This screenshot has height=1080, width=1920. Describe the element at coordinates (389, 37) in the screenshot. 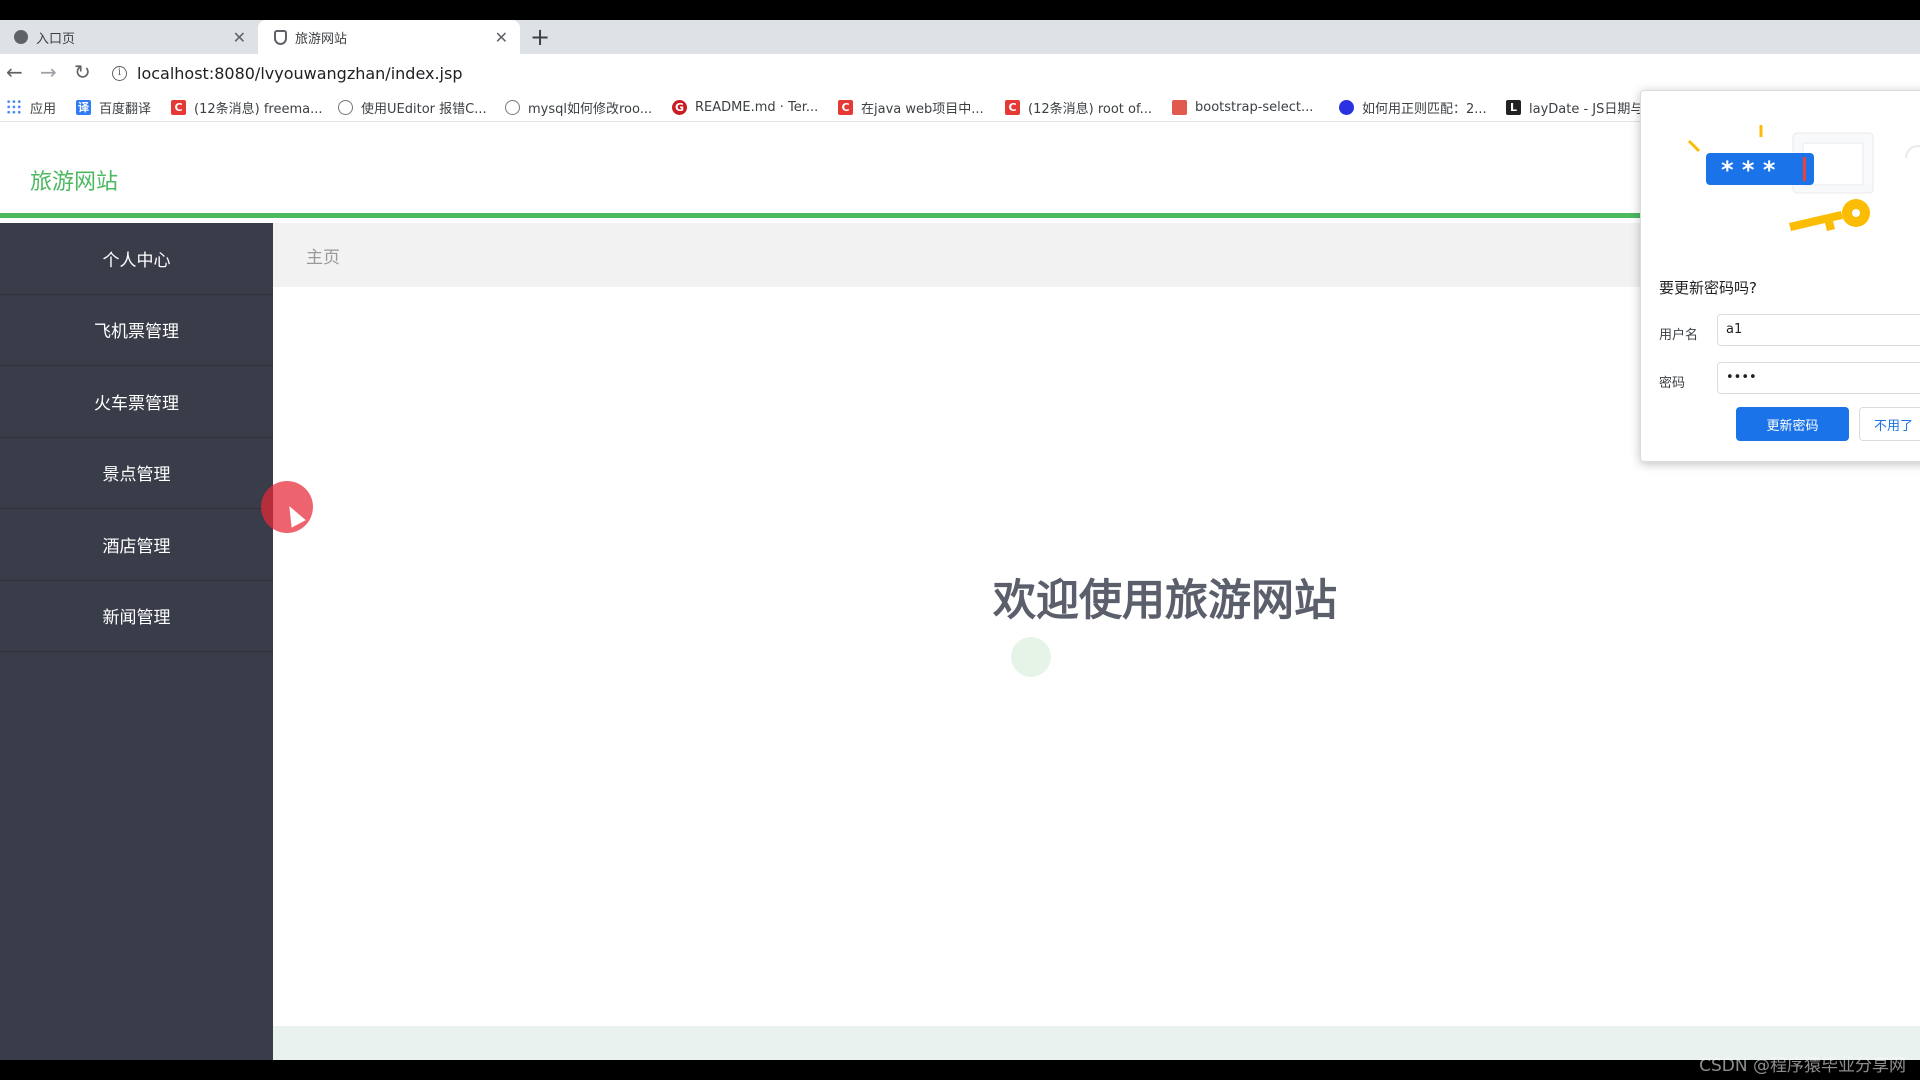

I see `tab-travel-site: 旅游网站 ✕` at that location.